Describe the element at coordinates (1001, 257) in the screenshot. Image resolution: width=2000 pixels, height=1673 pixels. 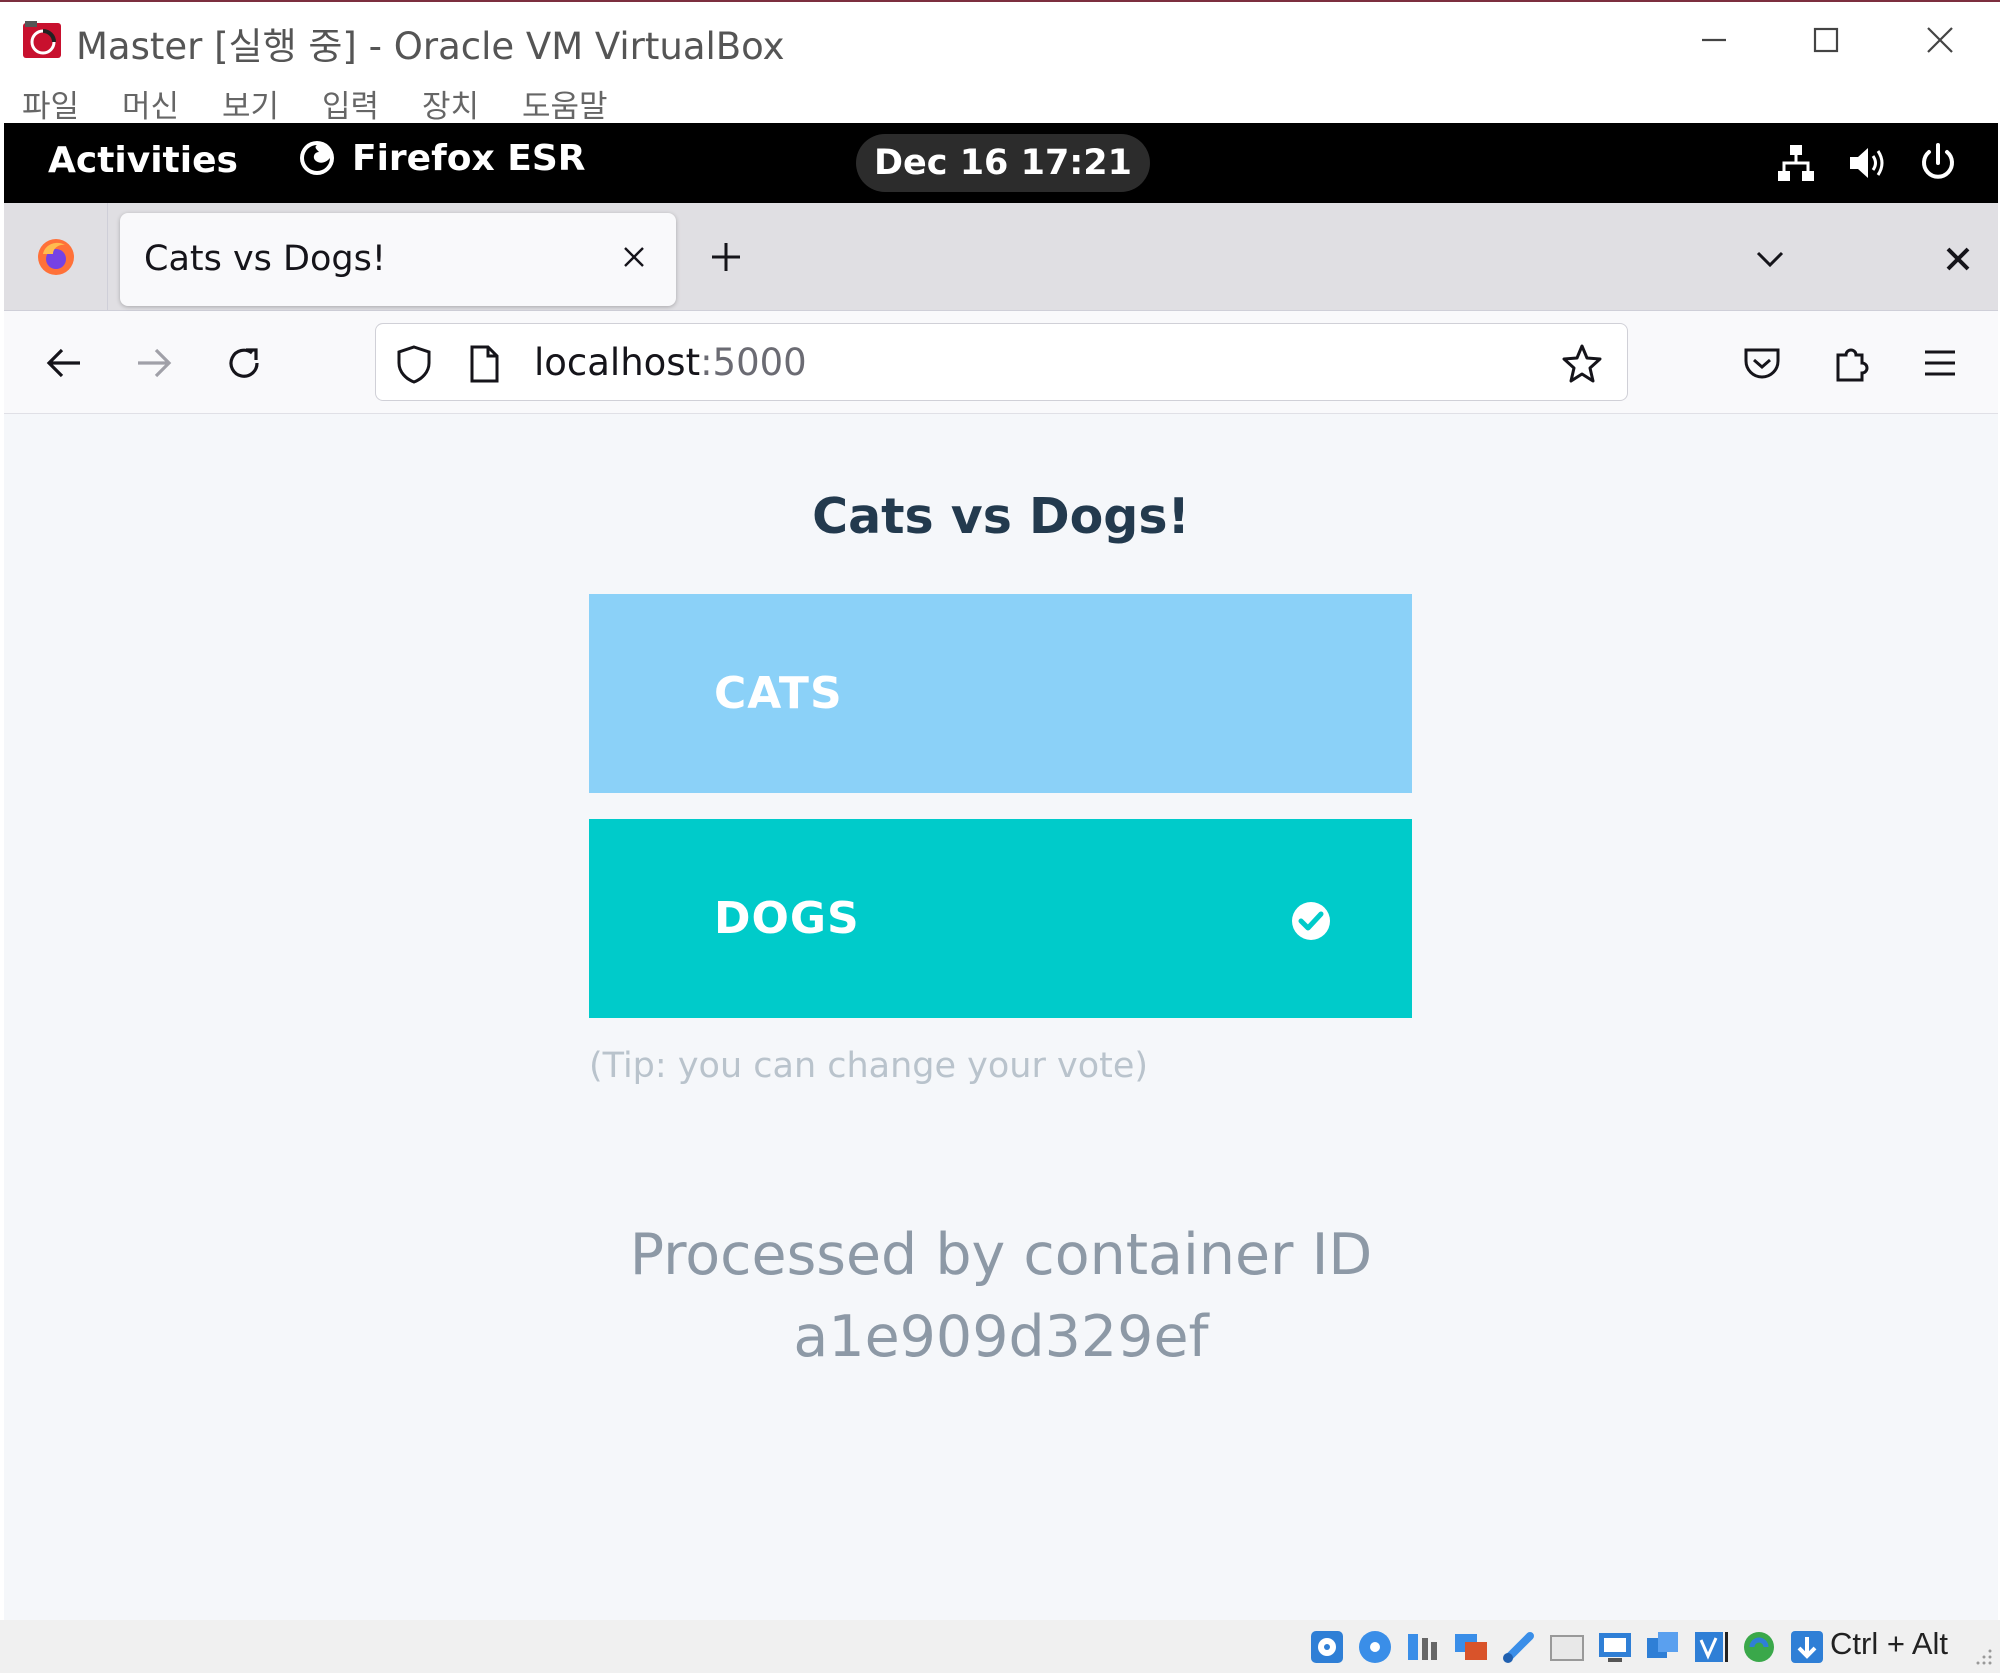
I see `tab-strip: Cats vs Dogs!` at that location.